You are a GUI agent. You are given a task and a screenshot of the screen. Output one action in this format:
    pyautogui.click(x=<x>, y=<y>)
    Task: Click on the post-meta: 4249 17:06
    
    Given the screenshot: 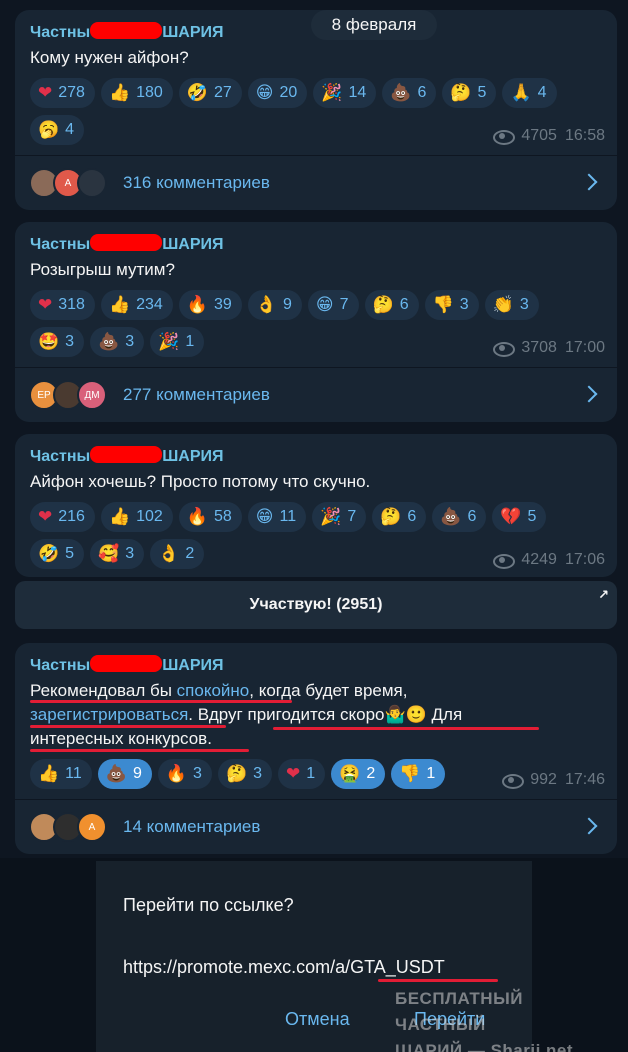 What is the action you would take?
    pyautogui.click(x=549, y=560)
    